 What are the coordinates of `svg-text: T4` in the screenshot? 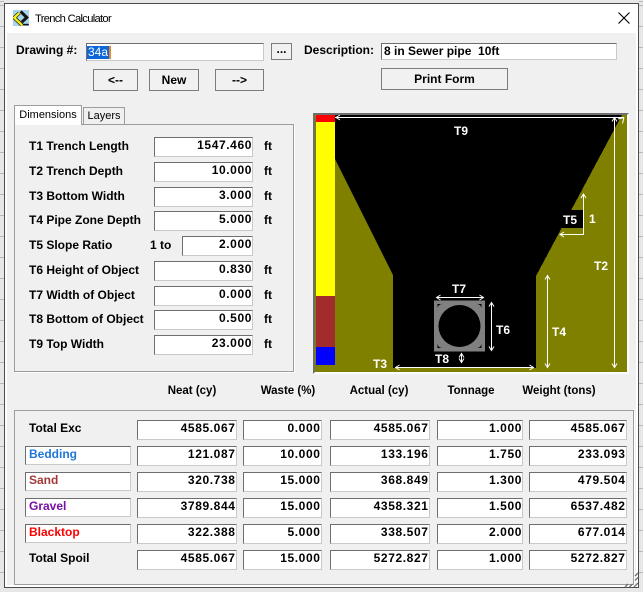 It's located at (559, 332).